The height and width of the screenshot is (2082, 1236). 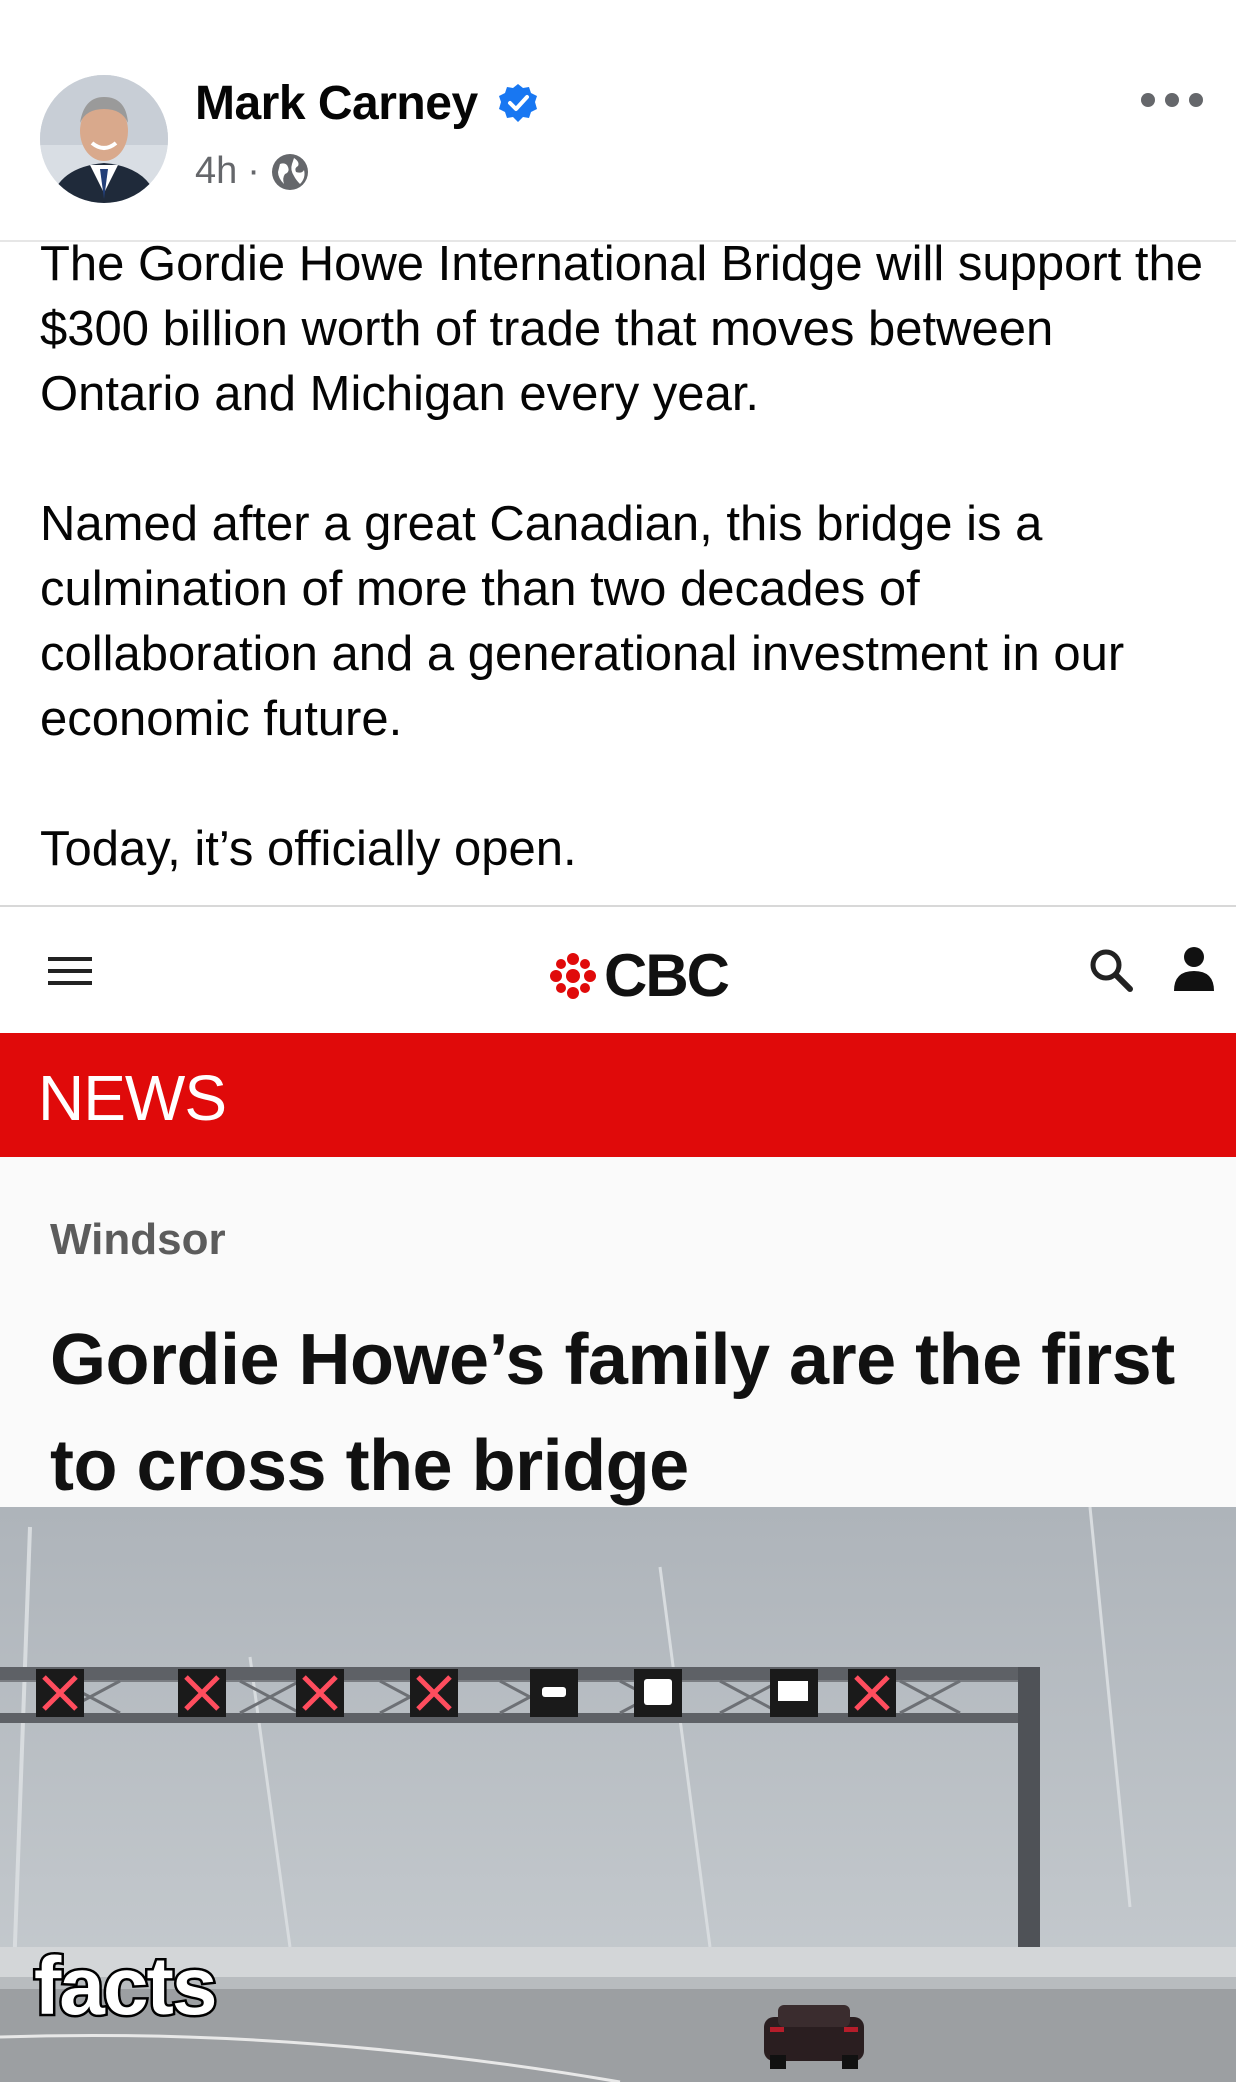 I want to click on post-meta: 4h ·, so click(x=252, y=171).